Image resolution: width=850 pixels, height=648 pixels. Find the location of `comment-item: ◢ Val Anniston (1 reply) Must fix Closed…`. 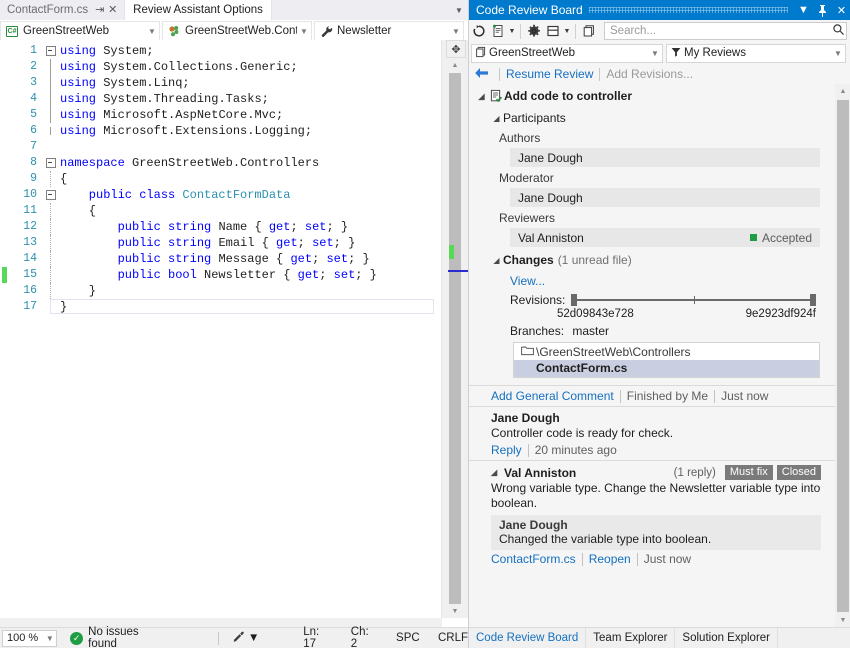

comment-item: ◢ Val Anniston (1 reply) Must fix Closed… is located at coordinates (652, 513).